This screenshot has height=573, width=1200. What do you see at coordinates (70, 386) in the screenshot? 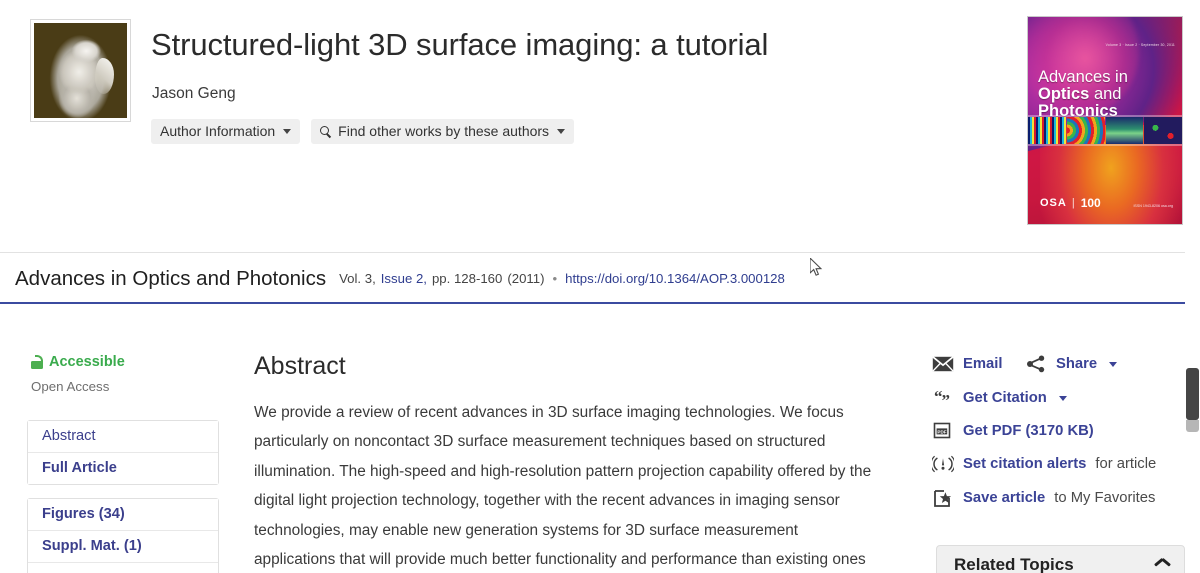
I see `open-access-label: Open Access` at bounding box center [70, 386].